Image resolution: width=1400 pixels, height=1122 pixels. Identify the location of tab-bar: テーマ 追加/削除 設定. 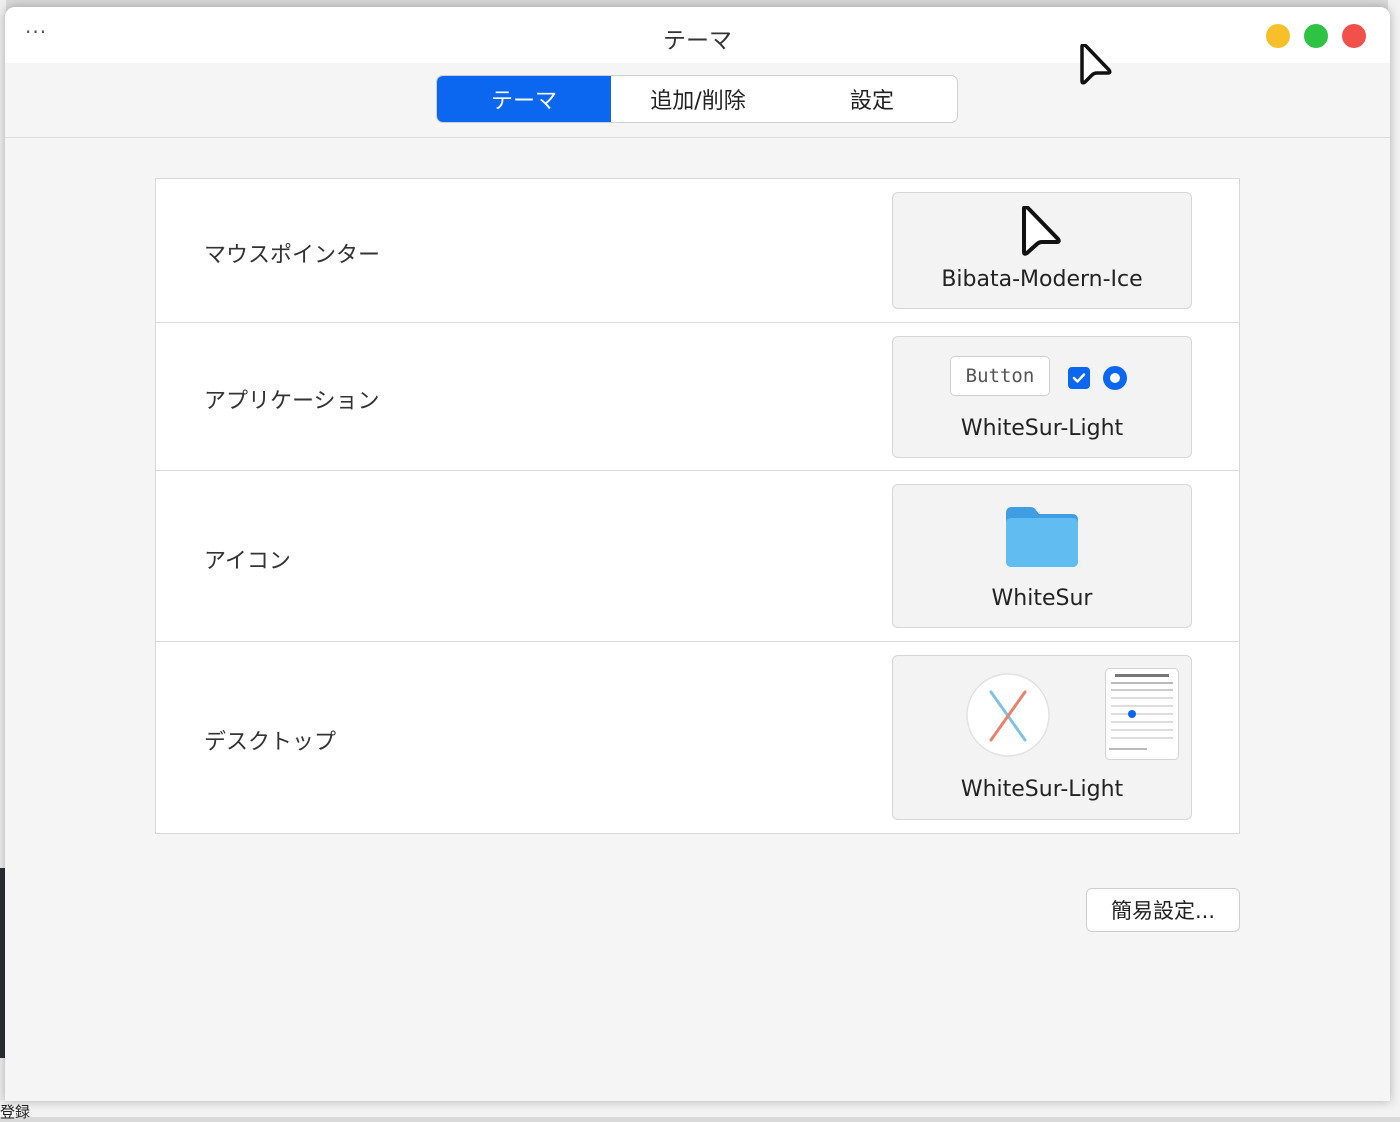
(697, 100).